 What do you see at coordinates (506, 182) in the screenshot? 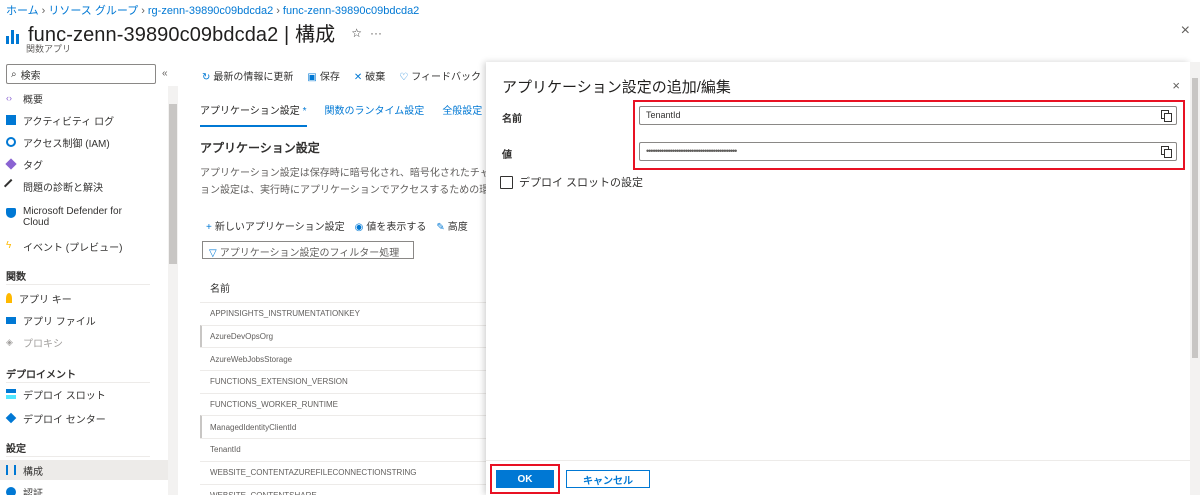
I see `checkbox` at bounding box center [506, 182].